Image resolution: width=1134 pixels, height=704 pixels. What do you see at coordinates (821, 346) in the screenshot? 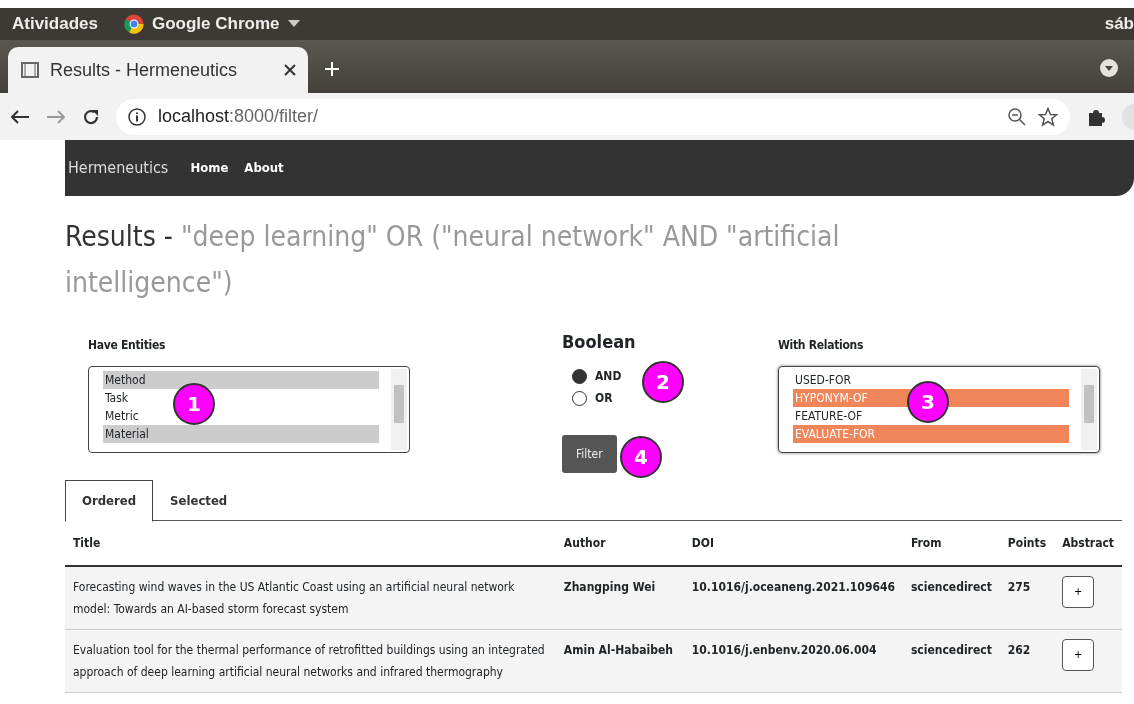
I see `field-label: With Relations` at bounding box center [821, 346].